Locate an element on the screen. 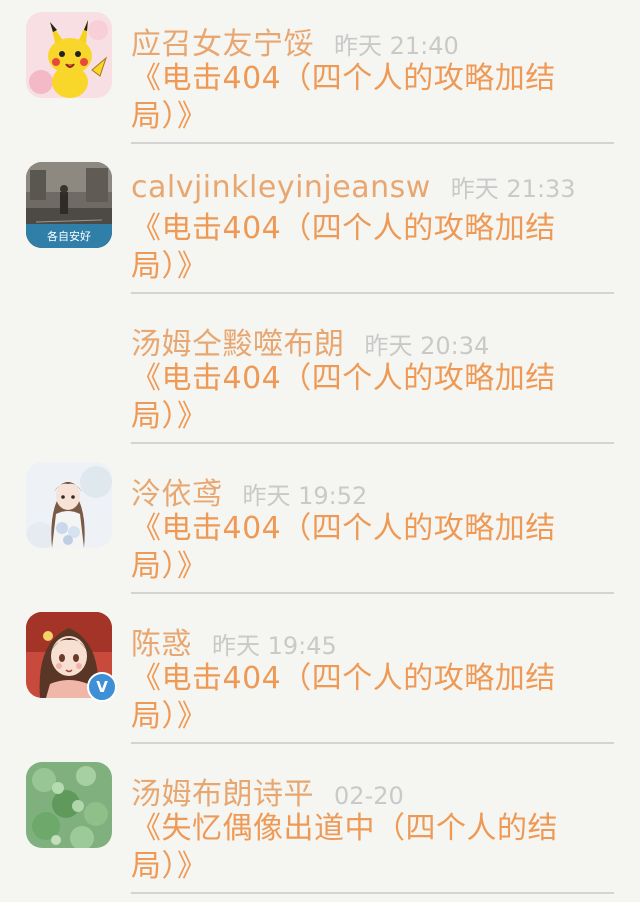 Image resolution: width=640 pixels, height=902 pixels. street-photo-icon: 各自安好 is located at coordinates (69, 205).